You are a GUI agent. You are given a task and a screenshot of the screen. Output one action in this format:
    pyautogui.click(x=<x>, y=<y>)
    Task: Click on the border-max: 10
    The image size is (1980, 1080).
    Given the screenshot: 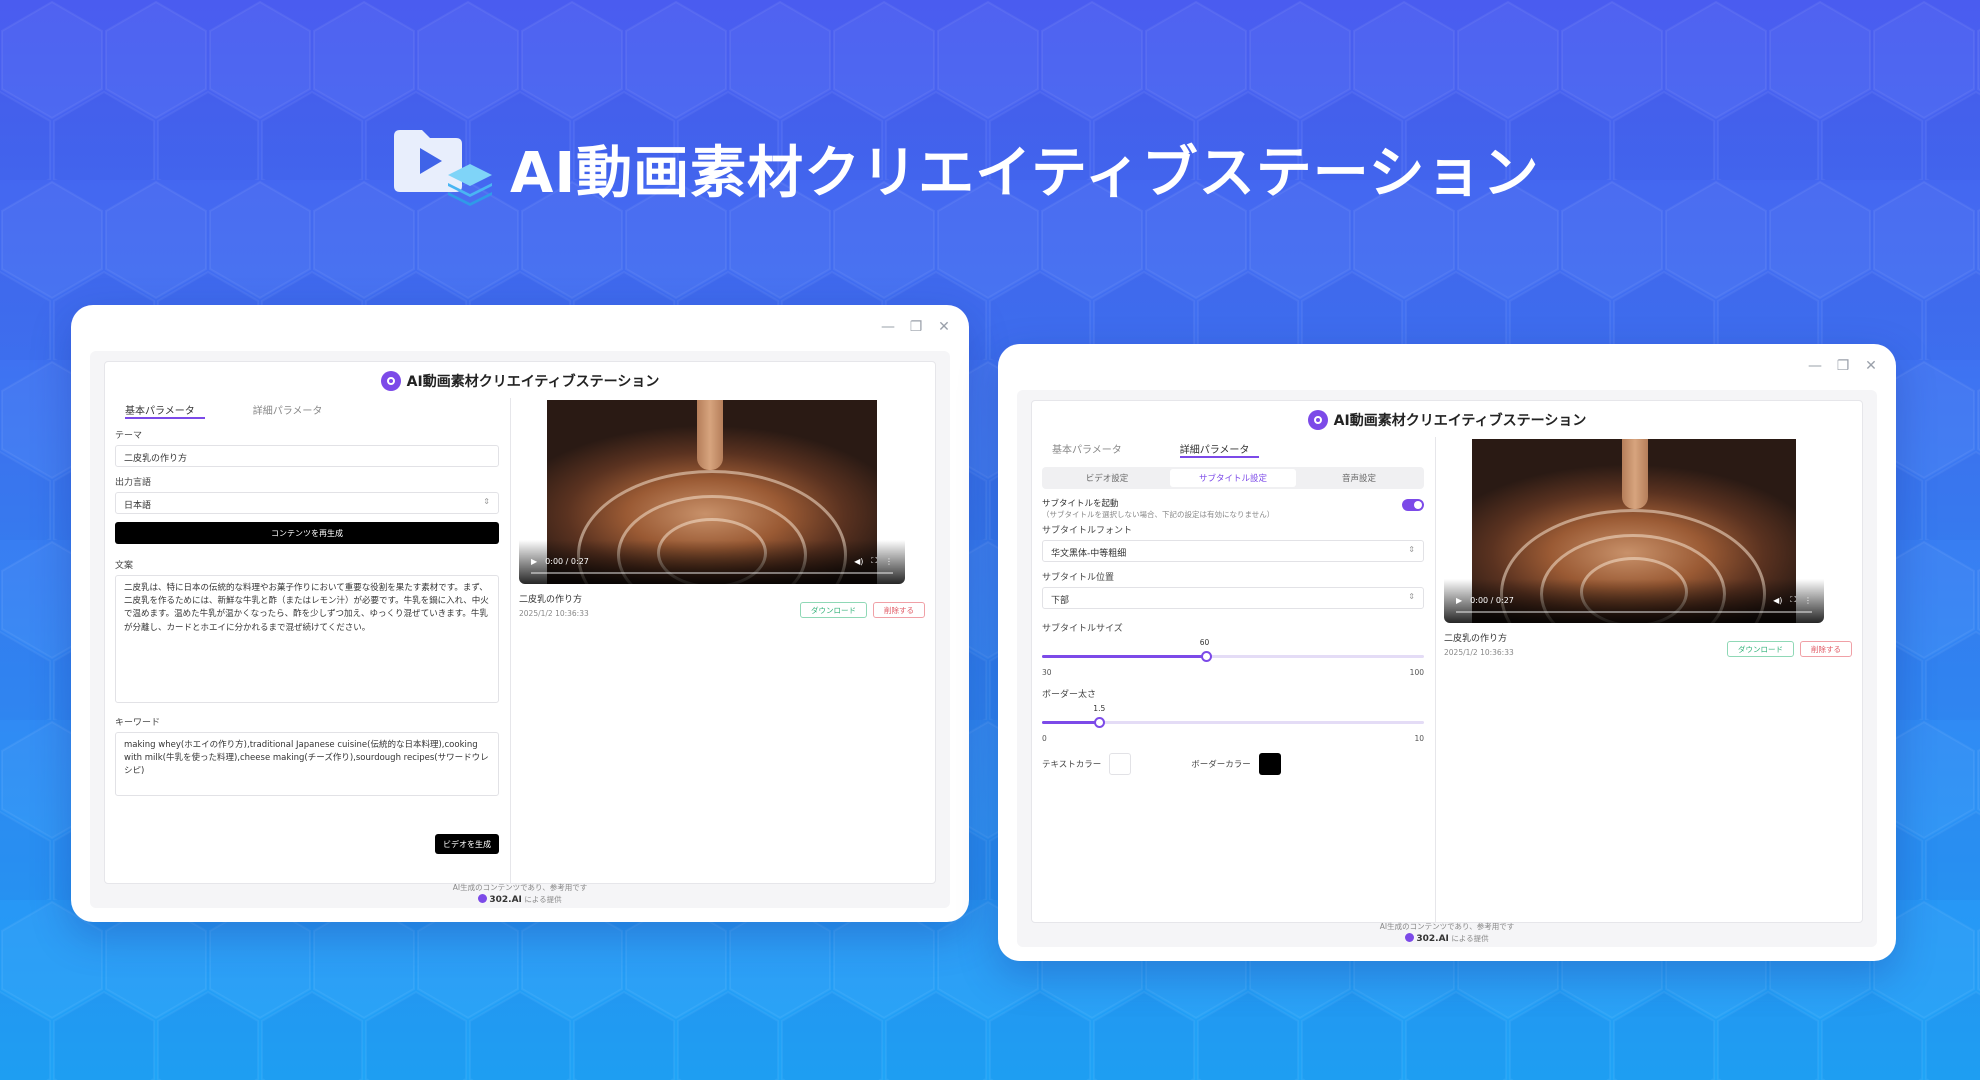 What is the action you would take?
    pyautogui.click(x=1419, y=738)
    